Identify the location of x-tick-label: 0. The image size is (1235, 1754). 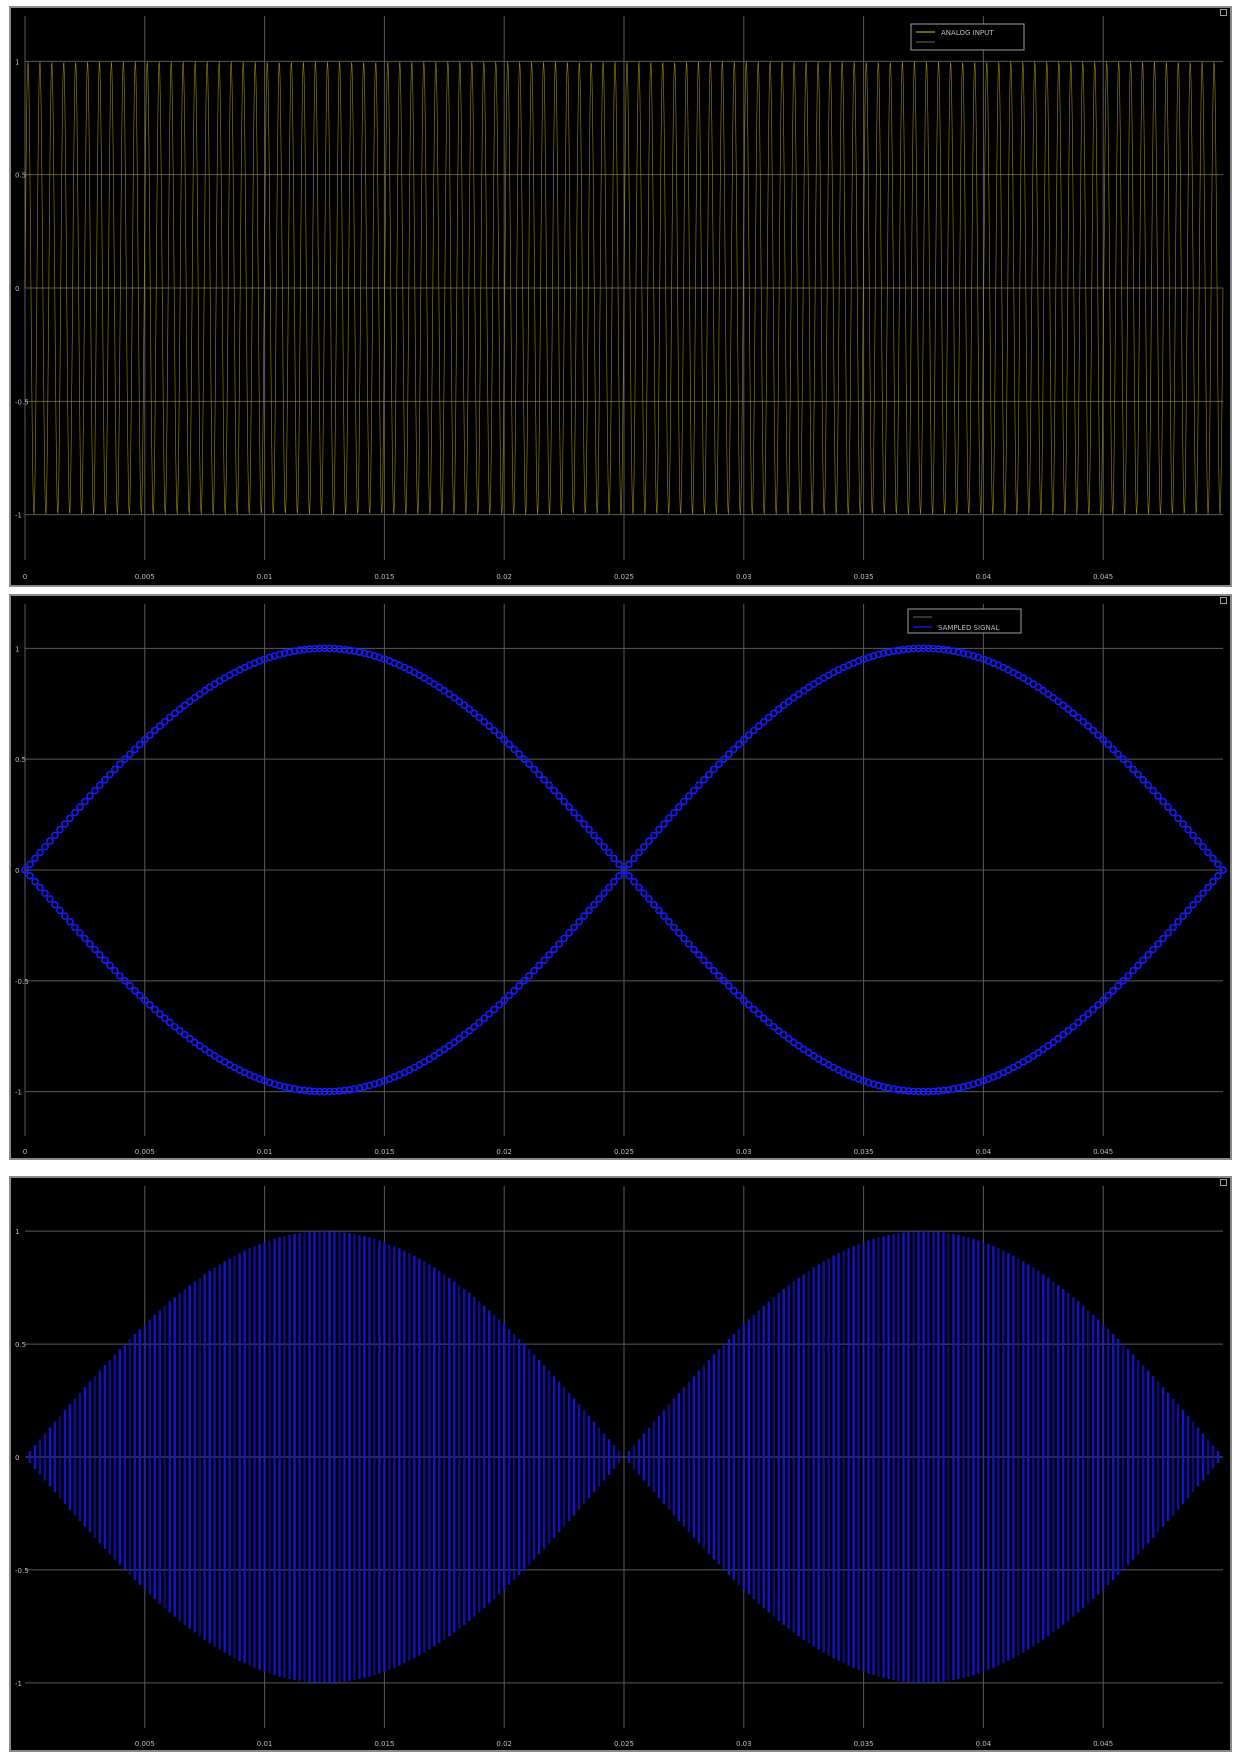
(25, 577).